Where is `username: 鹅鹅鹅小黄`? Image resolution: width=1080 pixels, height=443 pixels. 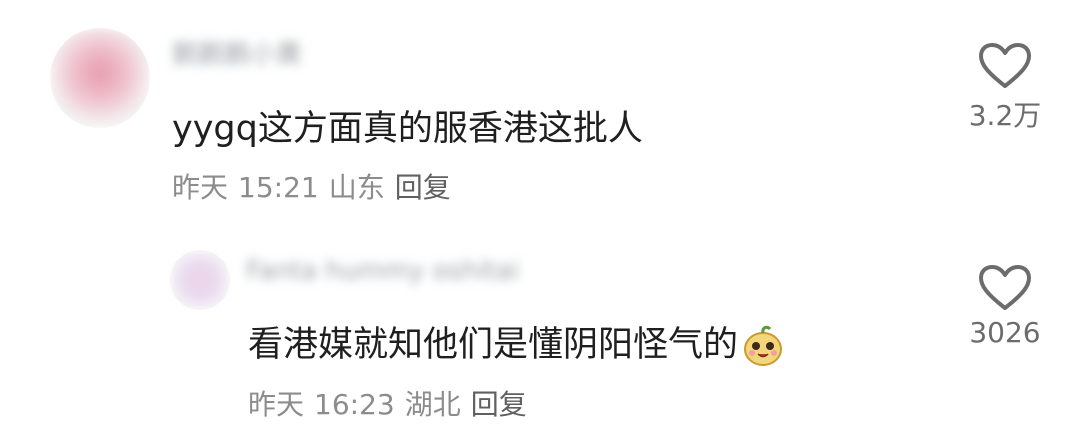 username: 鹅鹅鹅小黄 is located at coordinates (237, 52).